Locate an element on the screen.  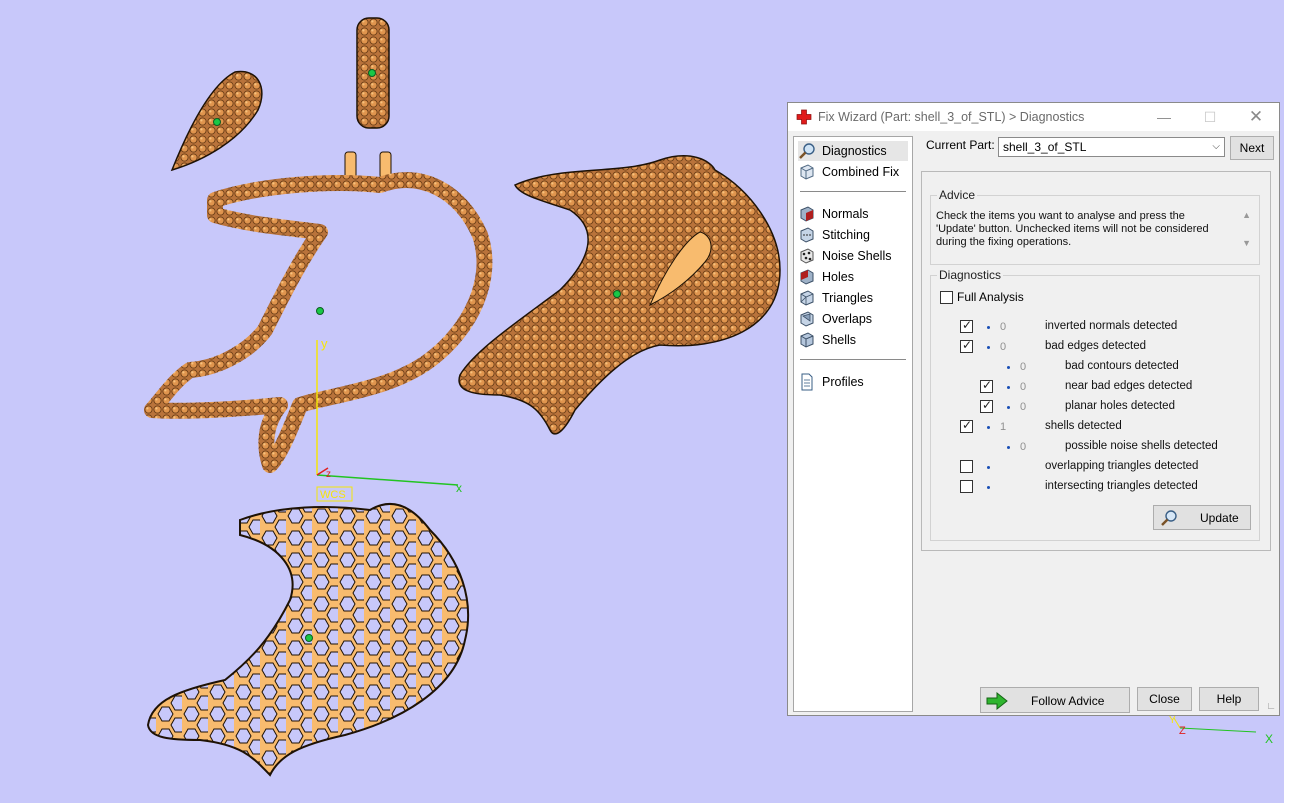
stitching-icon is located at coordinates (807, 235).